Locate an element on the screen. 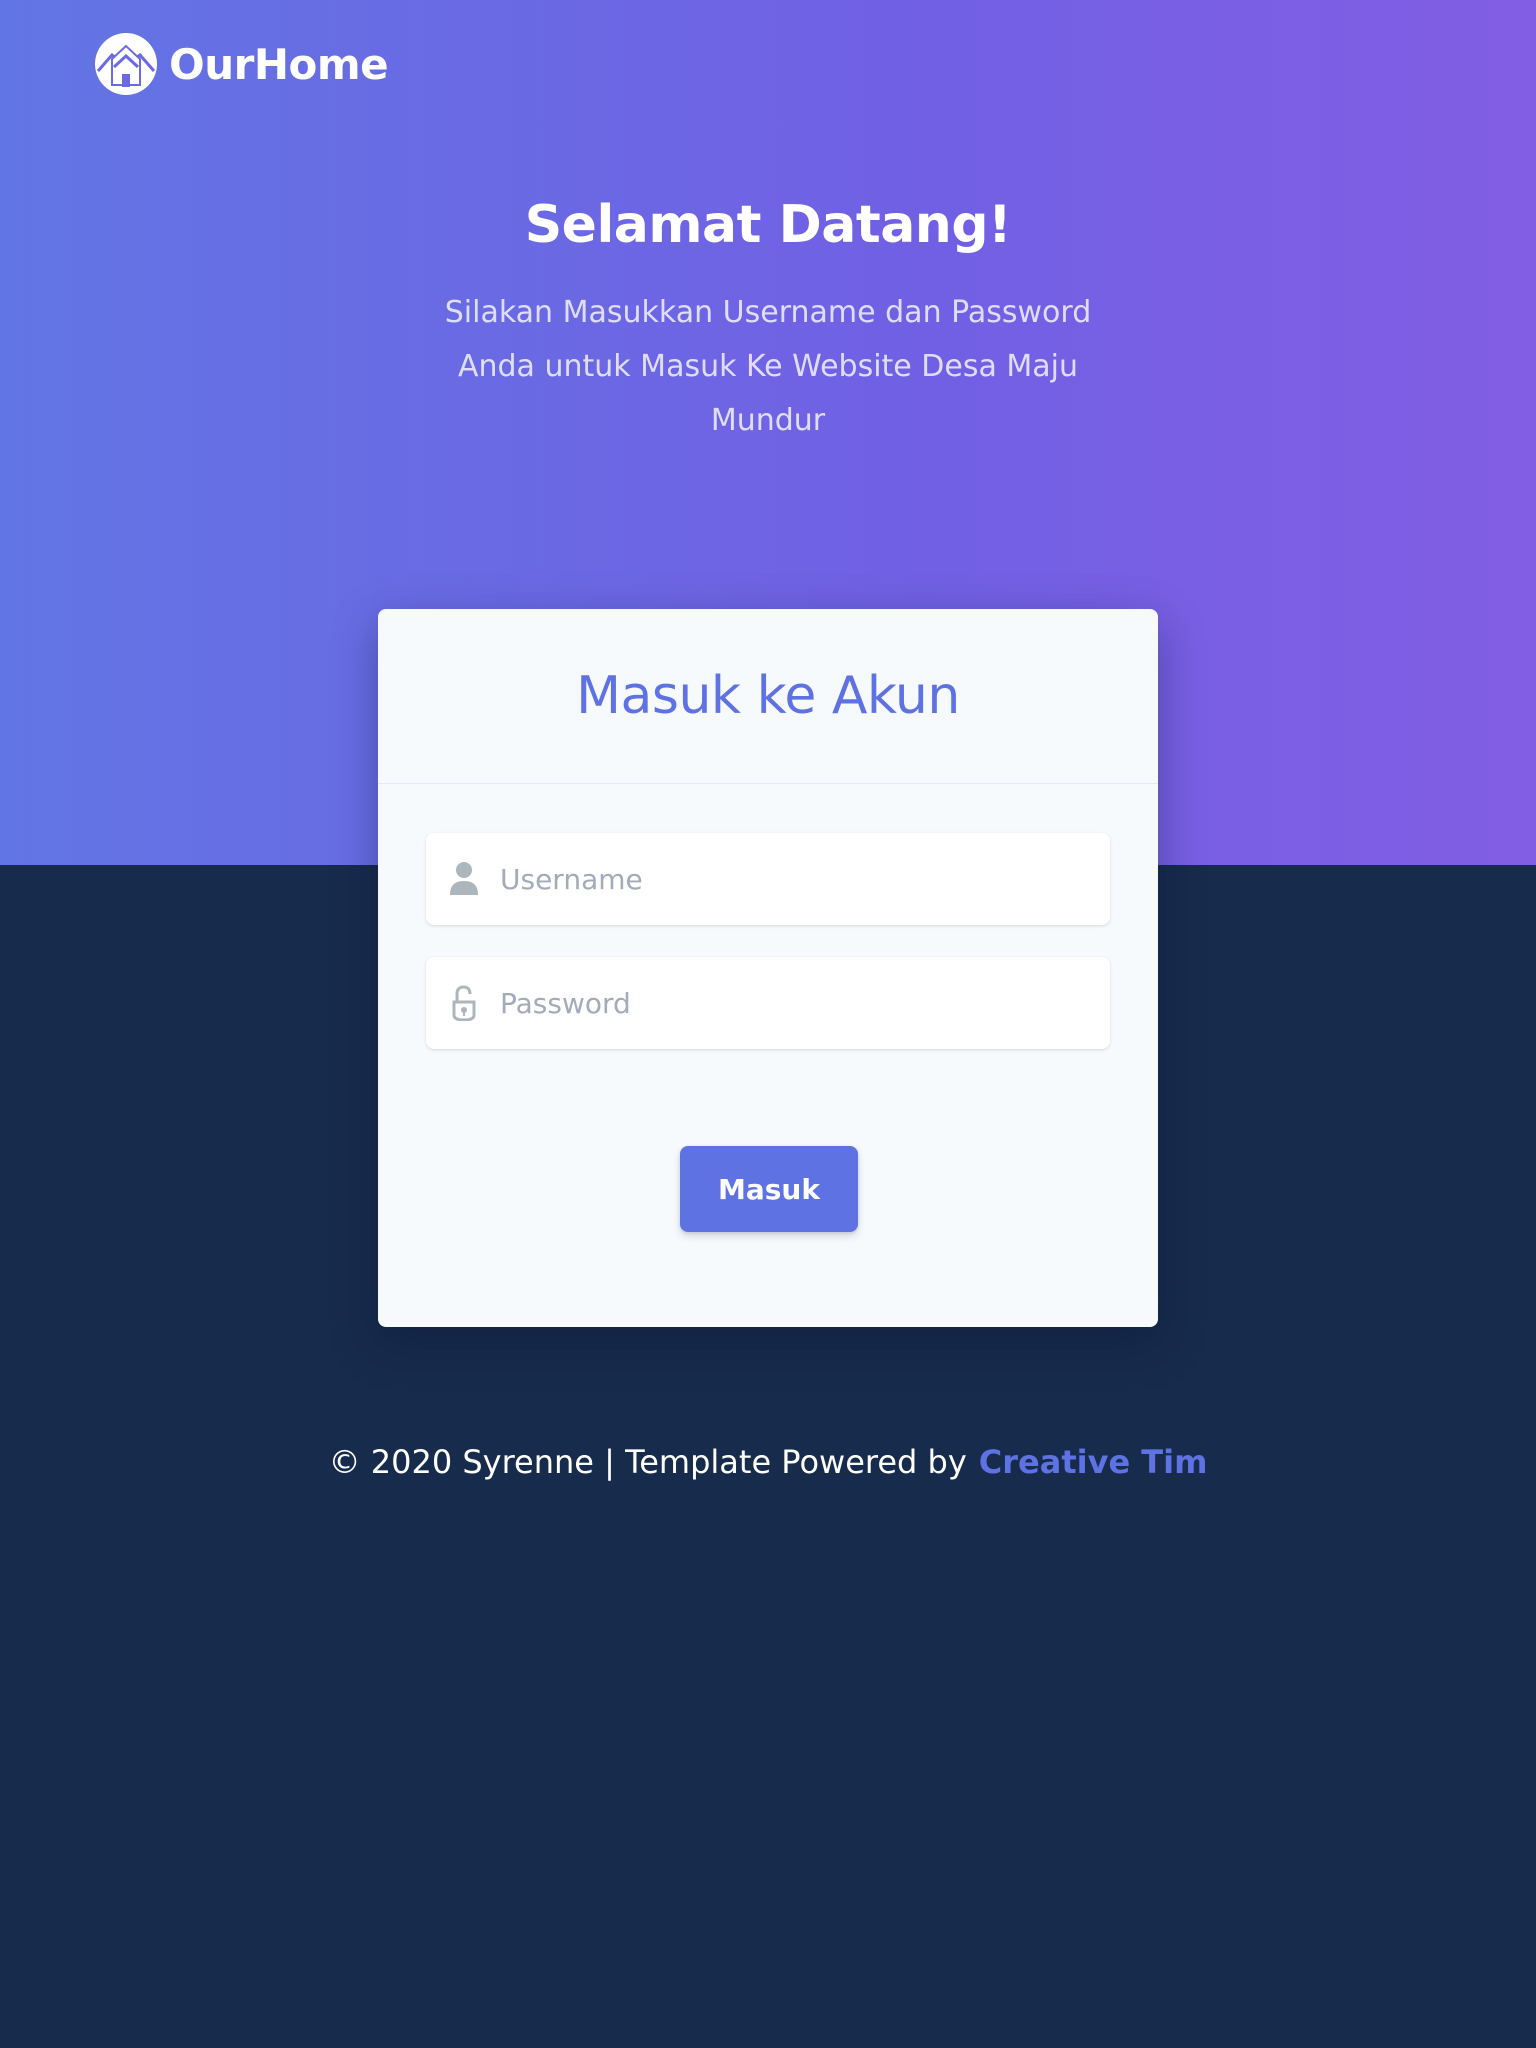 The height and width of the screenshot is (2048, 1536). password-input is located at coordinates (800, 1003).